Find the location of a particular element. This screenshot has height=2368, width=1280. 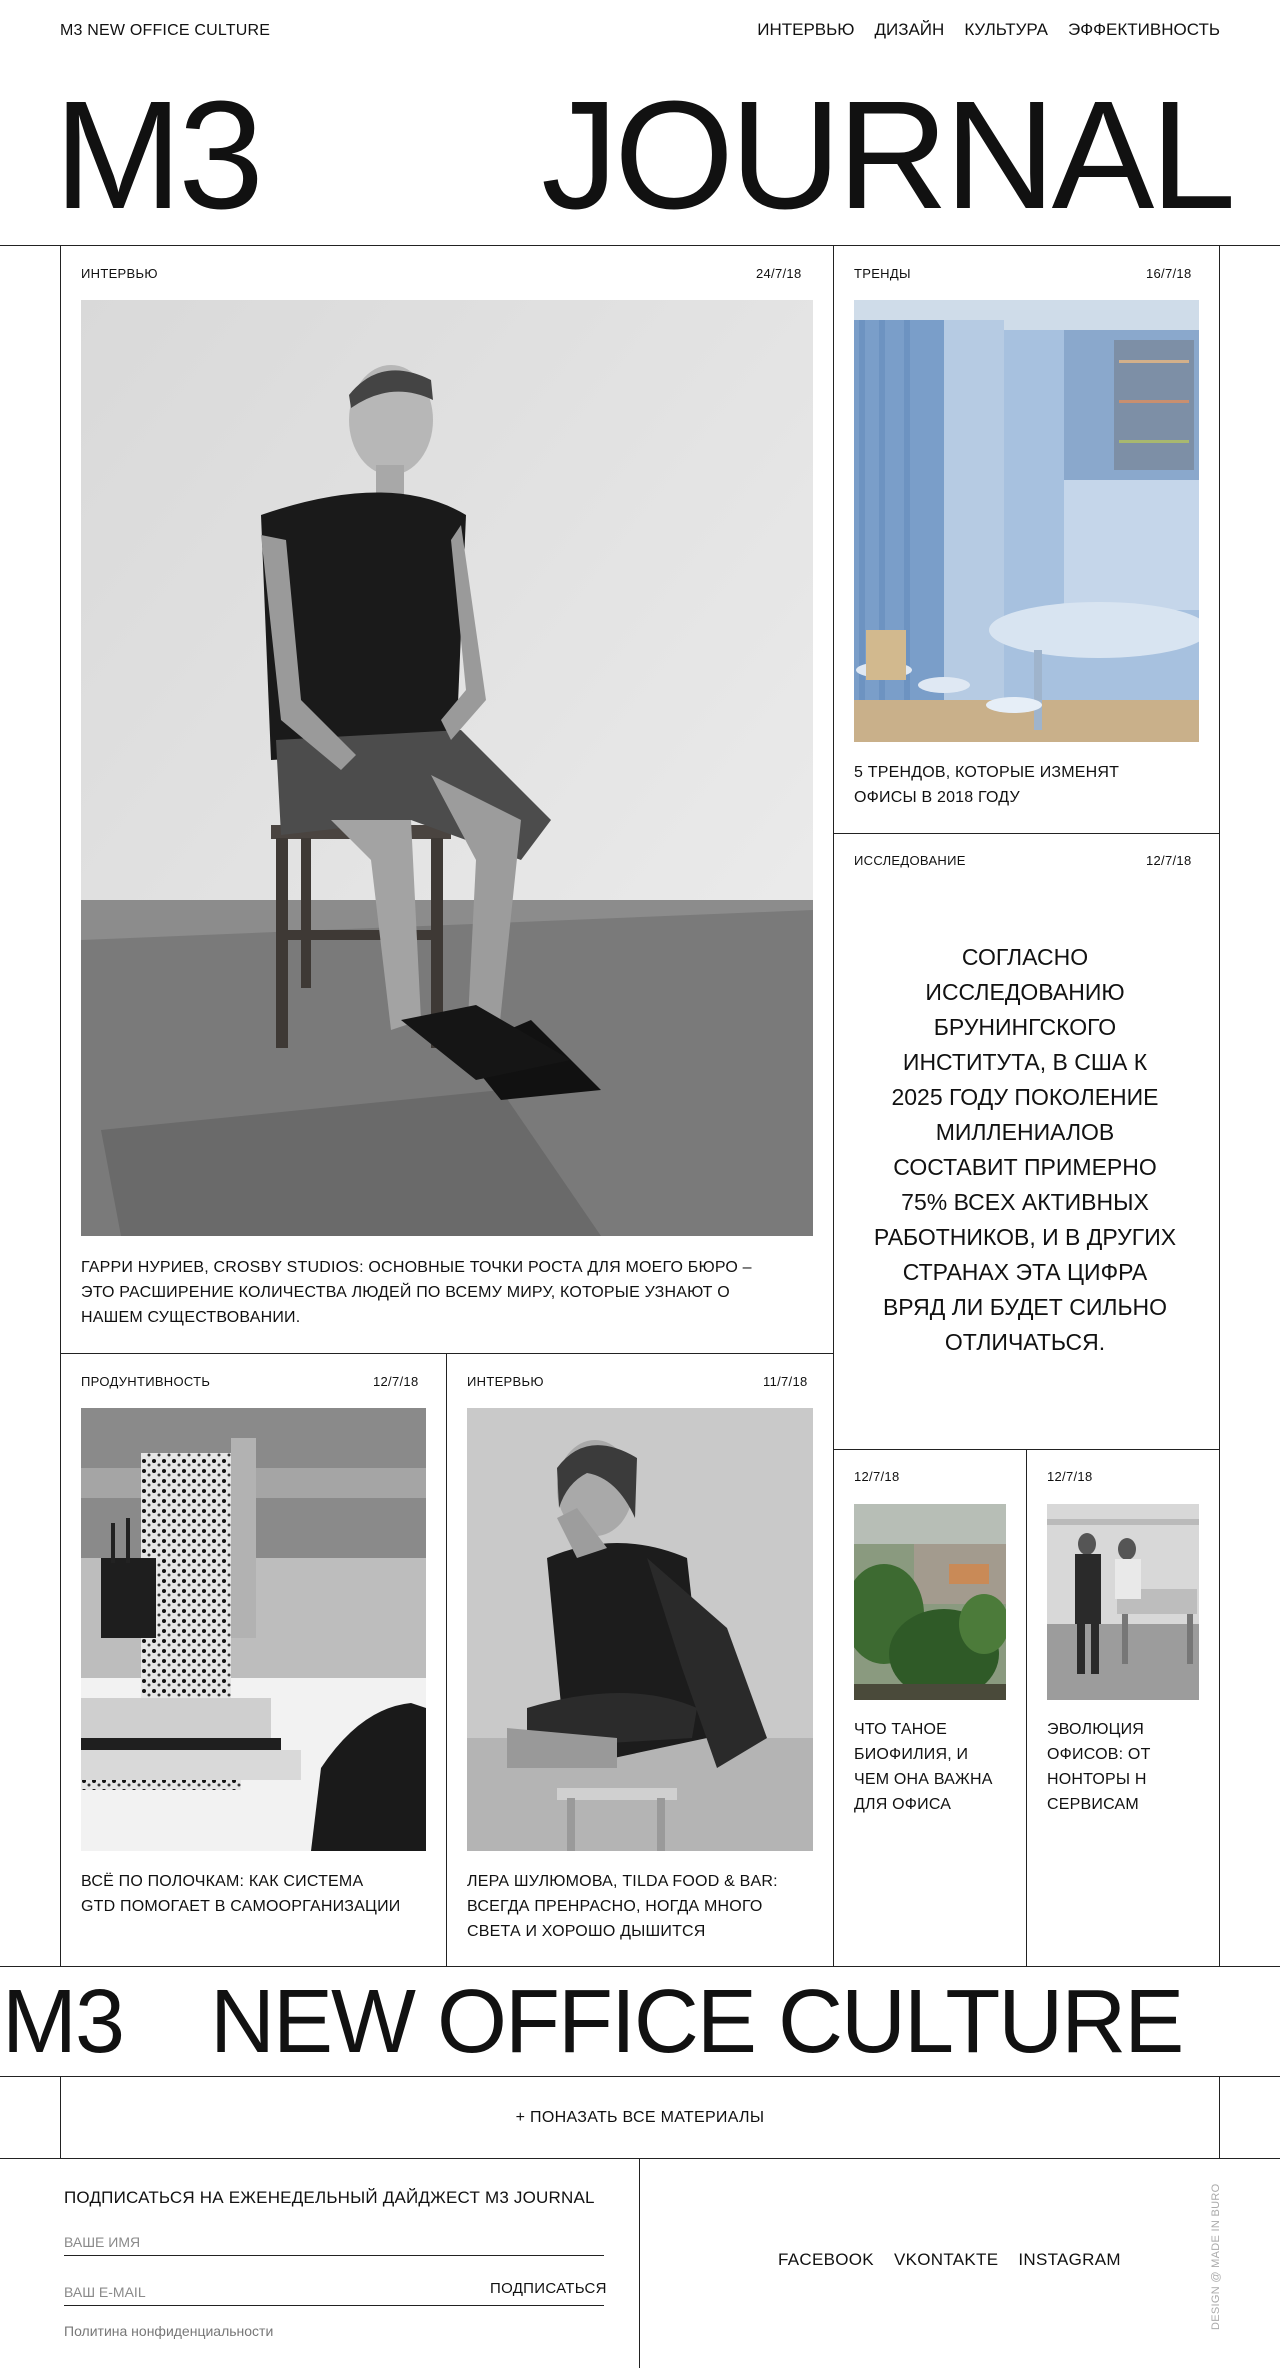

quote-line: МИЛЛЕНИАЛОВ is located at coordinates (1025, 1132).